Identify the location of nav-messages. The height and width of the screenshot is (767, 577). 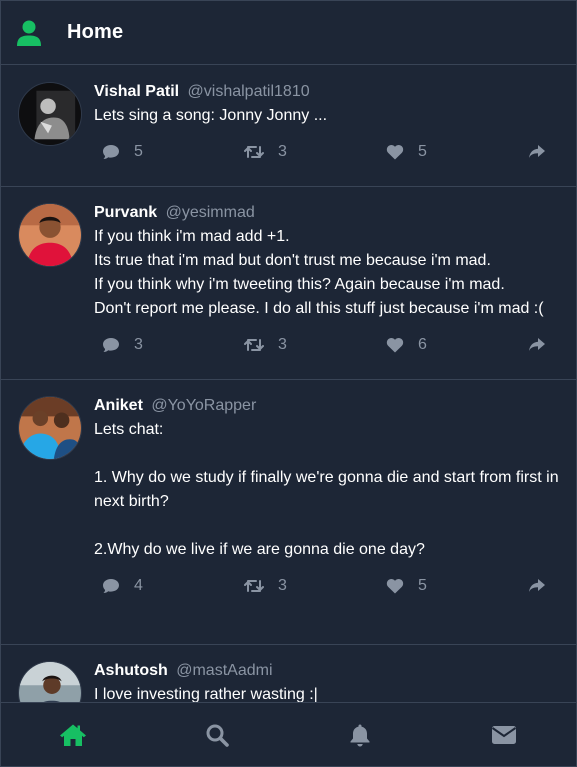
(504, 735).